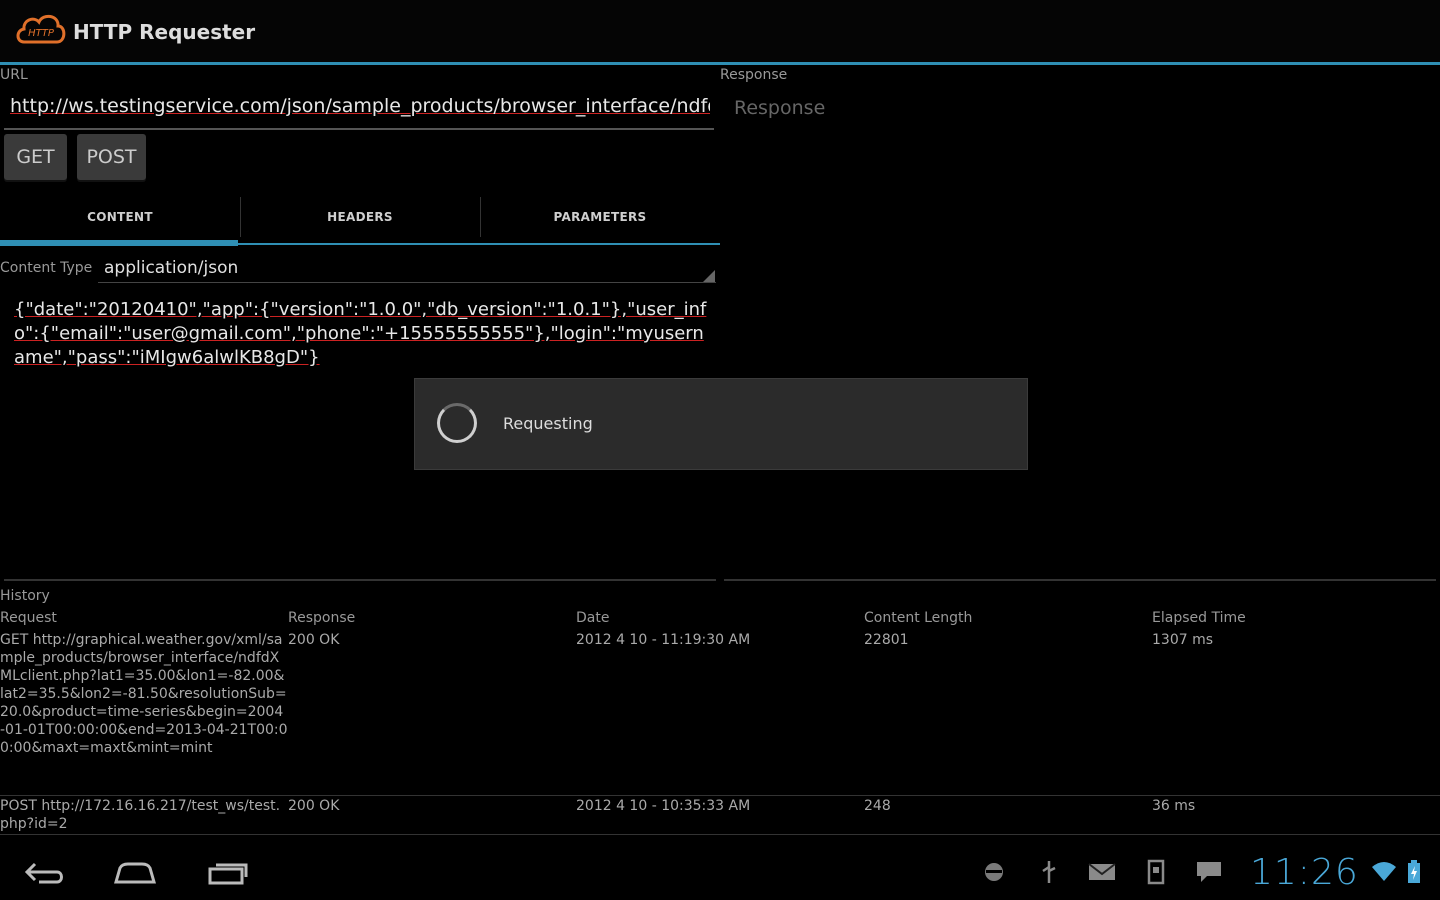 The image size is (1440, 900). Describe the element at coordinates (1304, 872) in the screenshot. I see `status-clock: 11:26` at that location.